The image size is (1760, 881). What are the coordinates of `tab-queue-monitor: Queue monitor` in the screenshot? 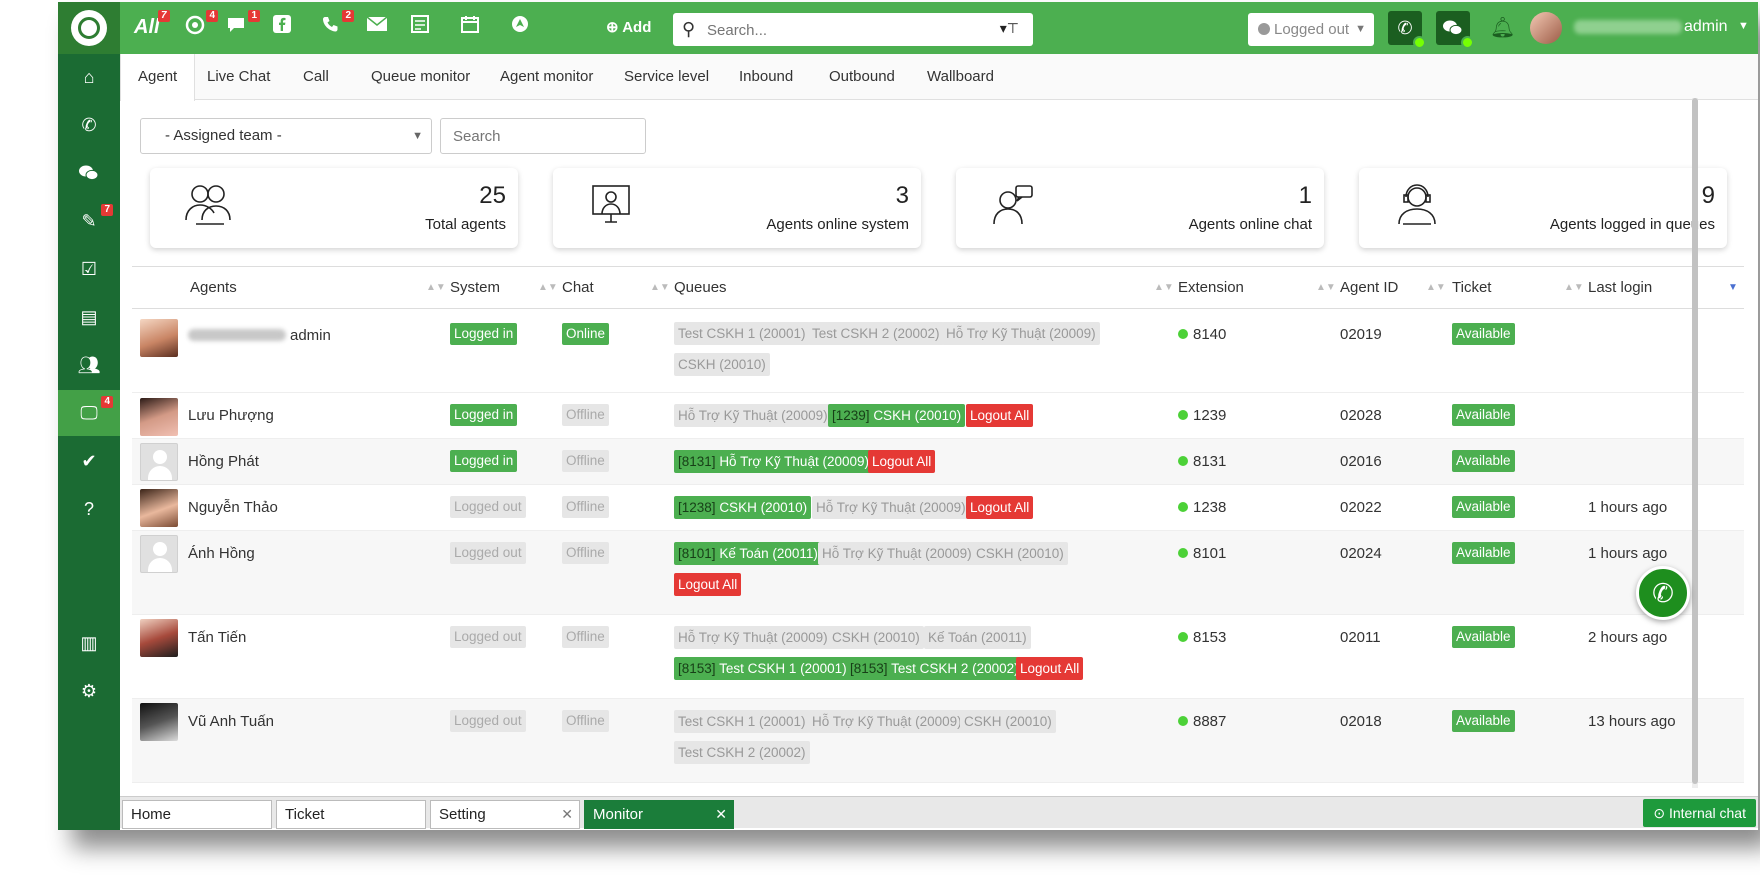 It's located at (420, 77).